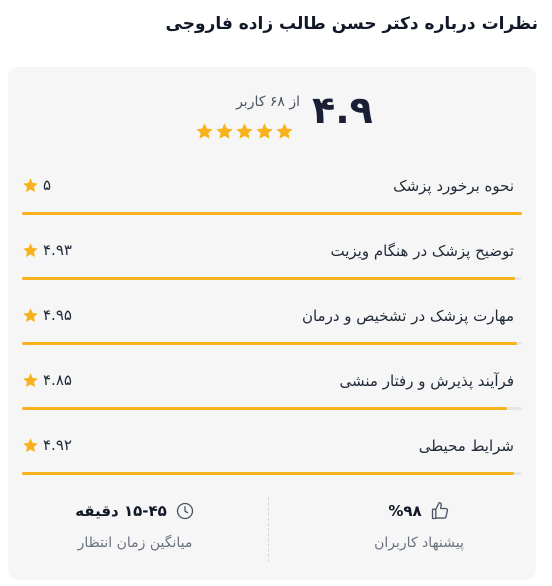 Image resolution: width=552 pixels, height=586 pixels. I want to click on clock-icon, so click(185, 511).